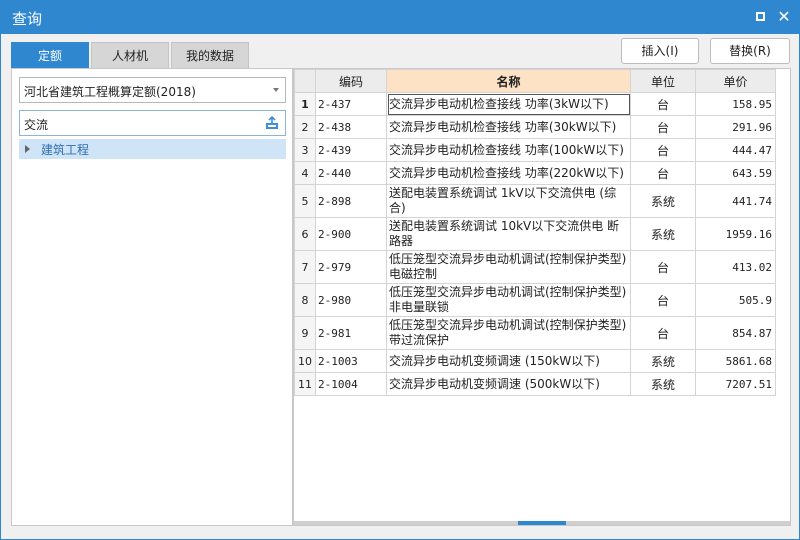 The width and height of the screenshot is (800, 540). What do you see at coordinates (663, 81) in the screenshot?
I see `column-header-unit: 单位` at bounding box center [663, 81].